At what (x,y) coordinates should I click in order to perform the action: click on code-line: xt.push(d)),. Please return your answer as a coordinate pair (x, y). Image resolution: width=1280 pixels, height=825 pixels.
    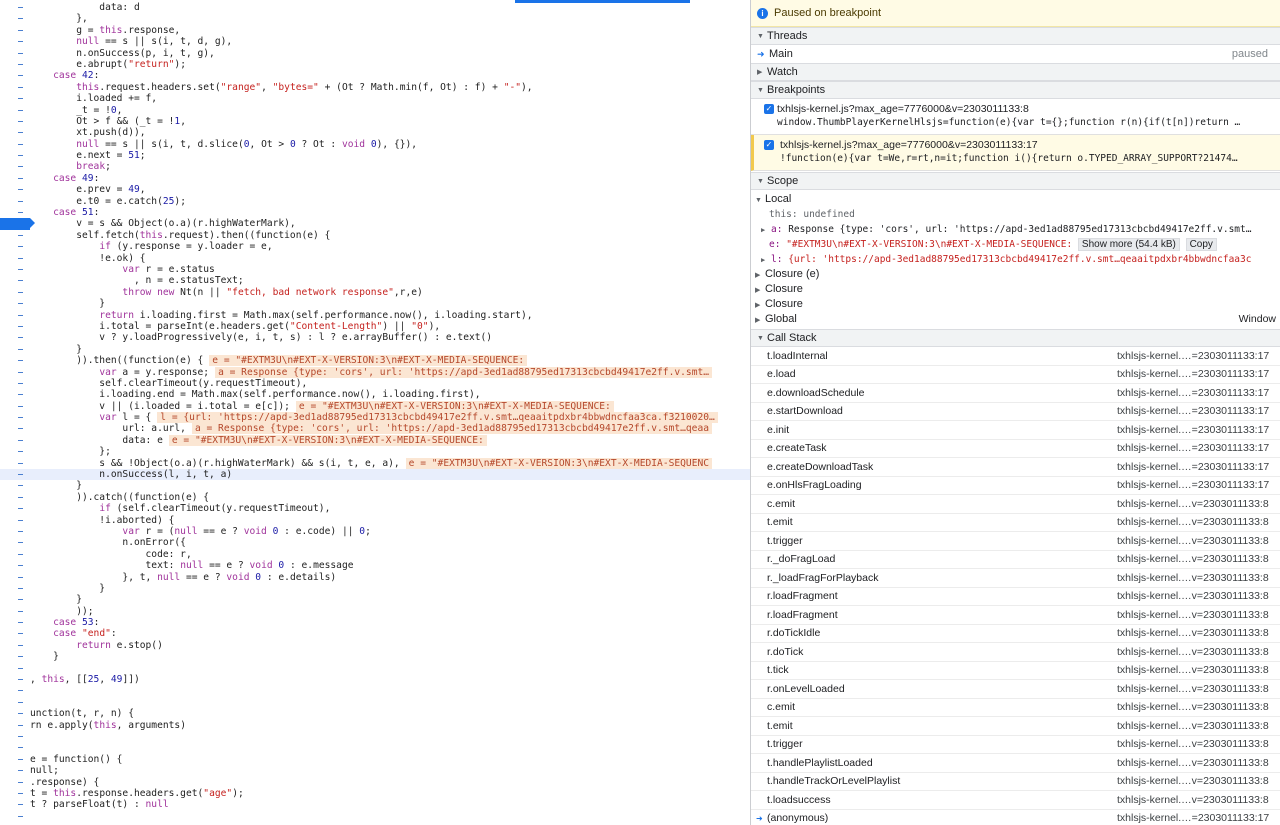
    Looking at the image, I should click on (375, 132).